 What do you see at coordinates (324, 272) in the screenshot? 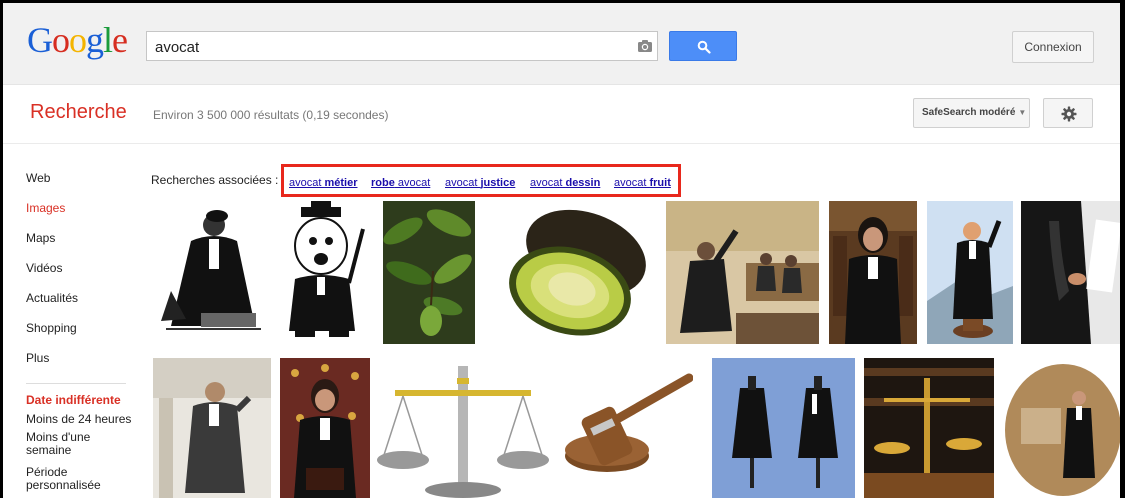
I see `image-result-cartoon-lawyer` at bounding box center [324, 272].